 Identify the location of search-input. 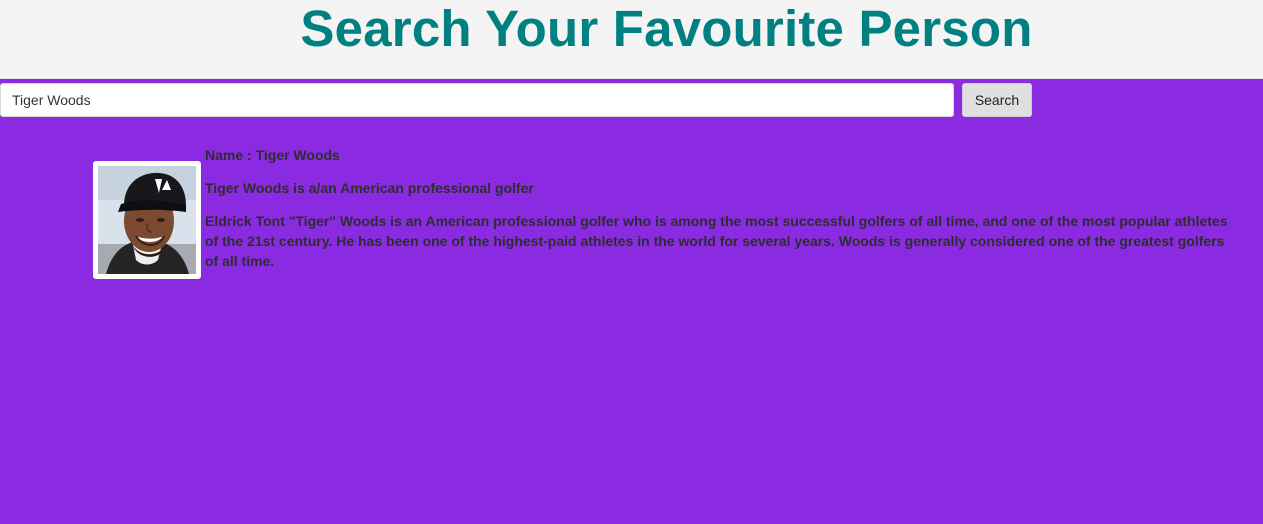
(477, 100).